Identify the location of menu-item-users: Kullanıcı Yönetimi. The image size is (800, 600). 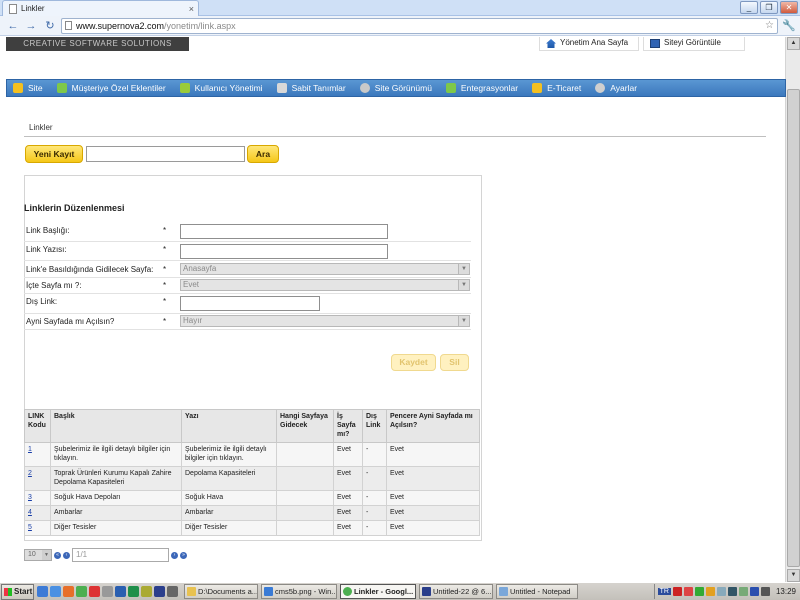
(222, 88).